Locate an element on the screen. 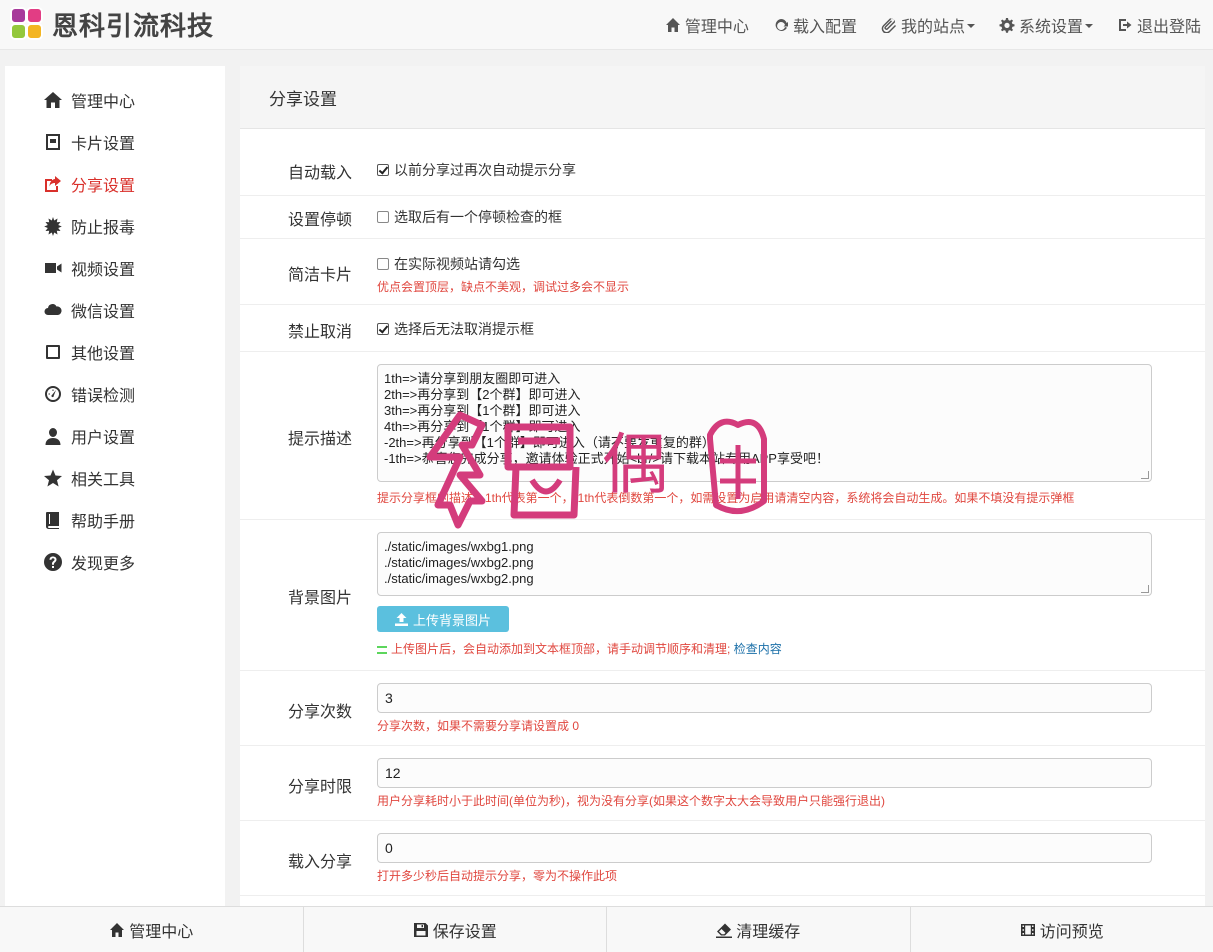 This screenshot has height=952, width=1213. simple-card-row: 简洁卡片 在实际视频站请勾选 优点会置顶层，缺点不美观，调试过多会不显示 is located at coordinates (722, 272).